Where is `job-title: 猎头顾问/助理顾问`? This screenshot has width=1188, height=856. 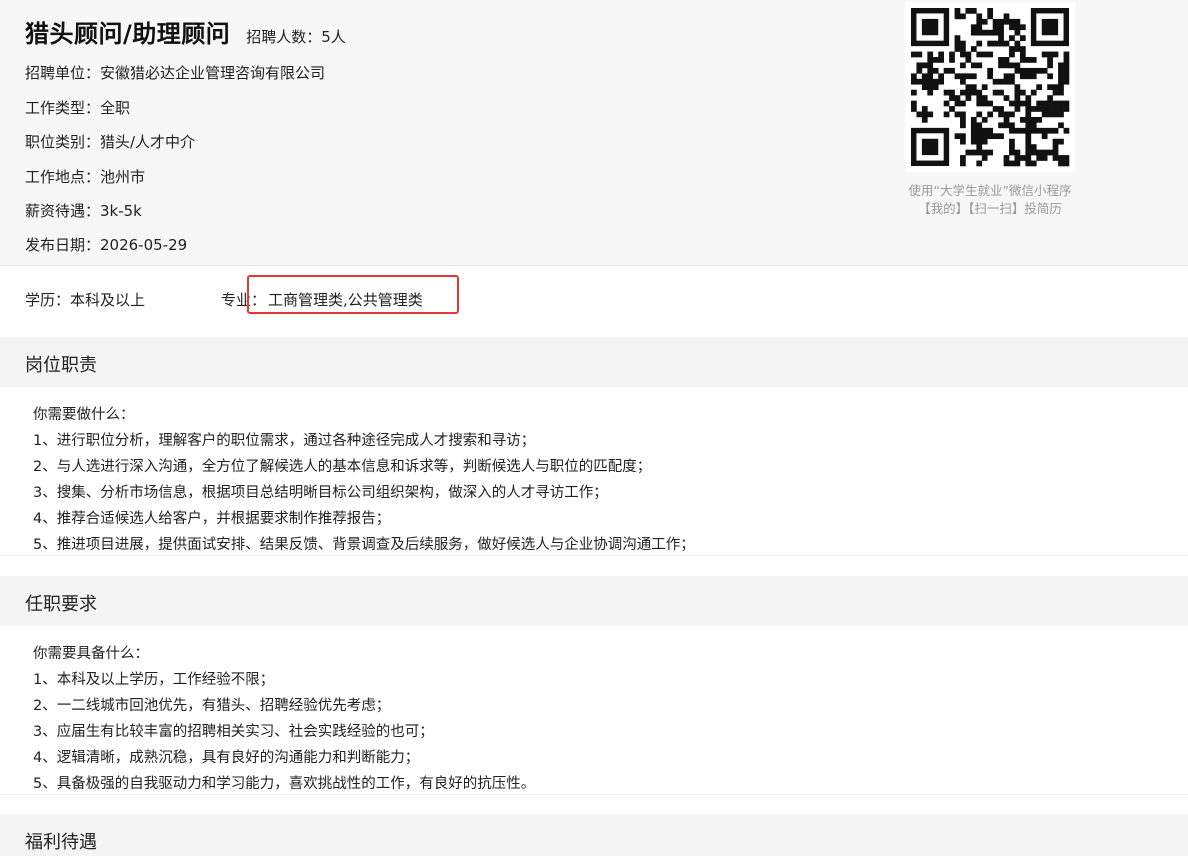
job-title: 猎头顾问/助理顾问 is located at coordinates (128, 34).